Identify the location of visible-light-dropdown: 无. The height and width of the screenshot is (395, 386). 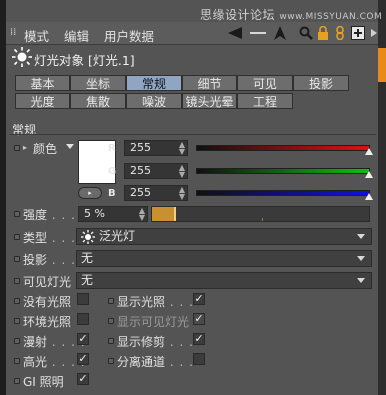
(224, 280).